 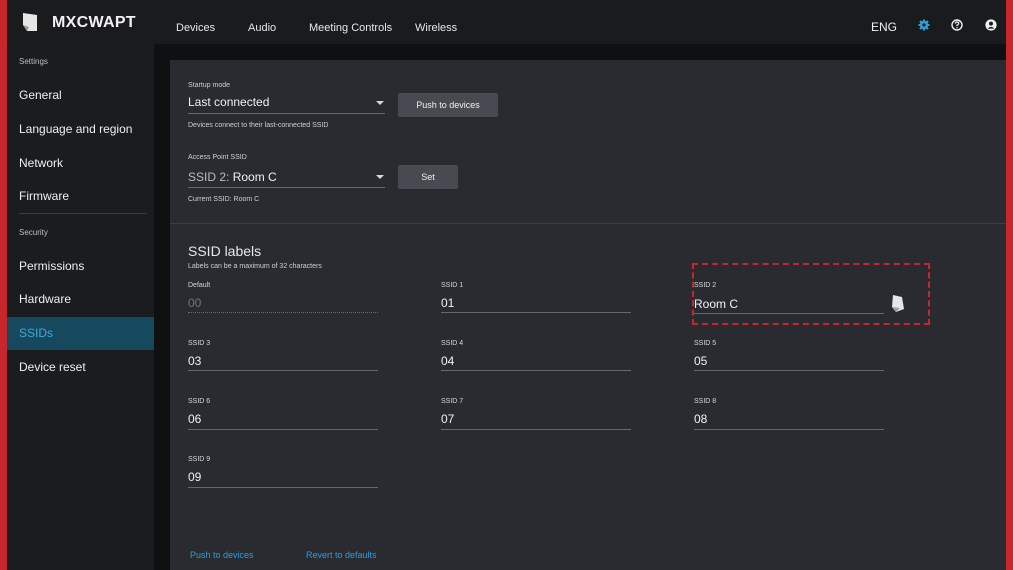 I want to click on field-ssid9: 09, so click(x=194, y=477).